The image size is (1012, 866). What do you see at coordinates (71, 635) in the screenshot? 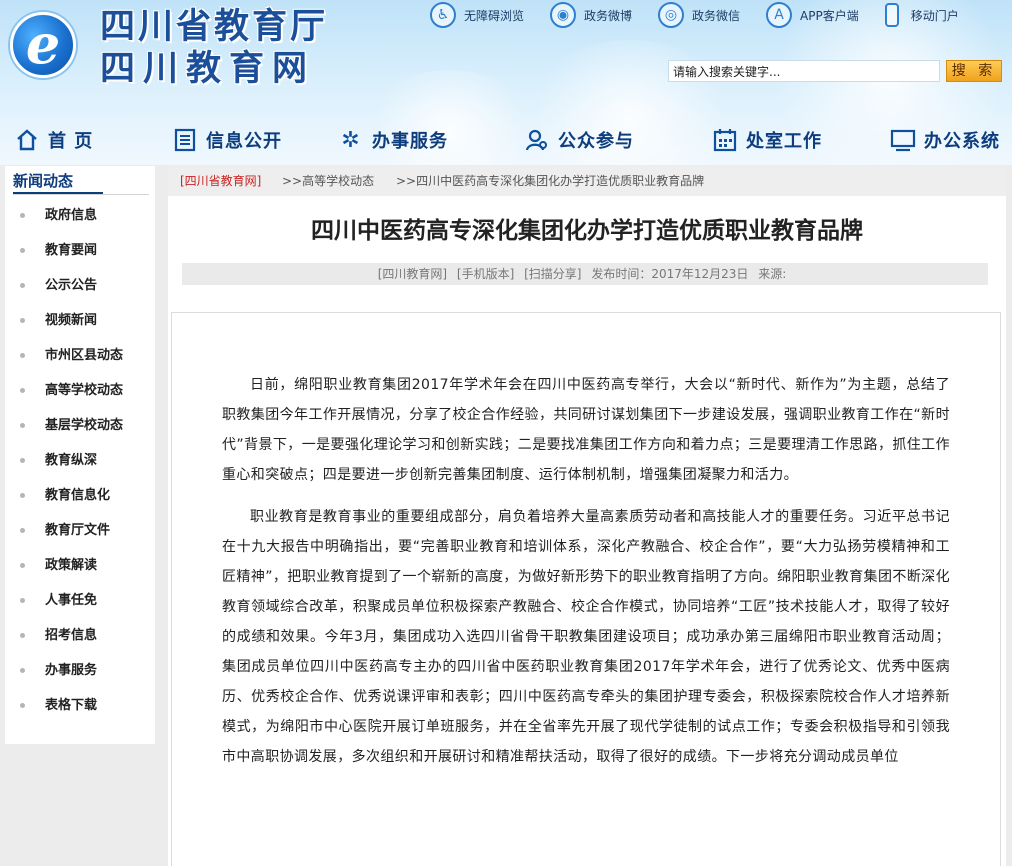
I see `sidebar-item-label: 招考信息` at bounding box center [71, 635].